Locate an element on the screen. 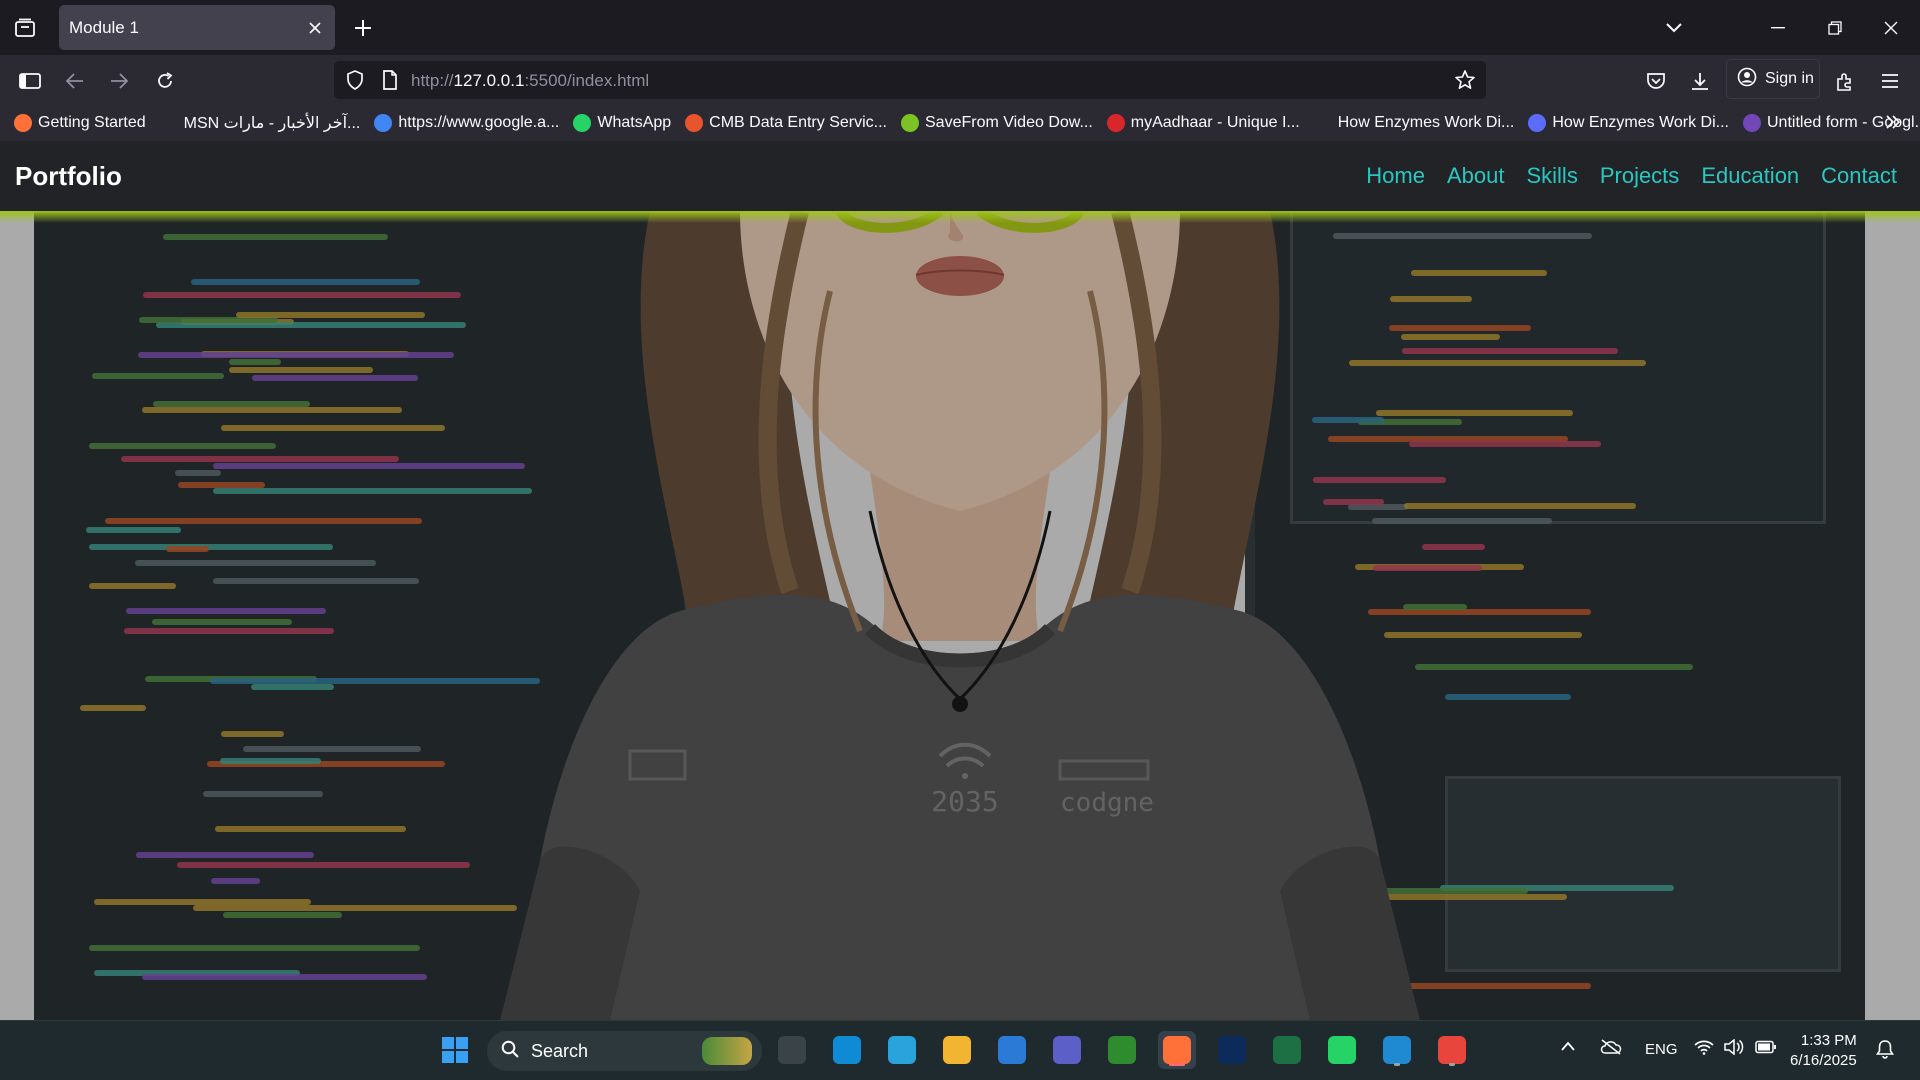 This screenshot has height=1080, width=1920. page-icon is located at coordinates (390, 82).